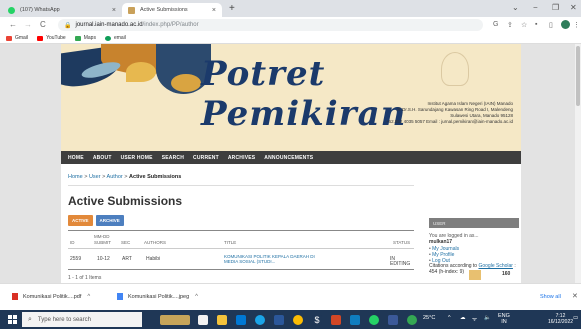  What do you see at coordinates (109, 220) in the screenshot?
I see `archive-button: ARCHIVE` at bounding box center [109, 220].